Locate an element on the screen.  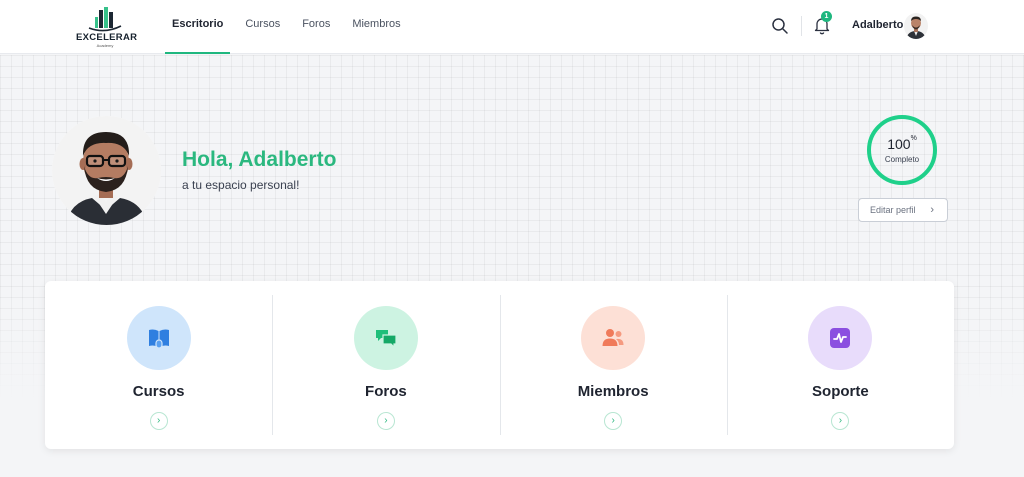
building-logo-icon is located at coordinates (105, 19).